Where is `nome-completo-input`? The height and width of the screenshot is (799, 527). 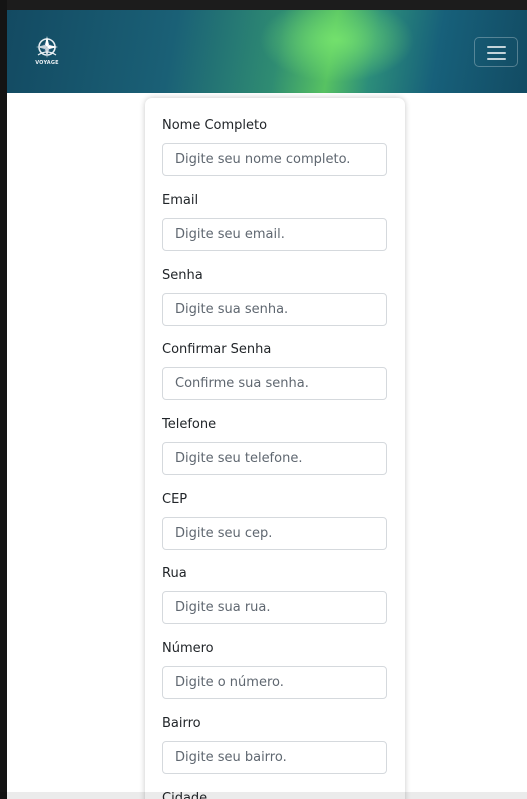
nome-completo-input is located at coordinates (274, 159).